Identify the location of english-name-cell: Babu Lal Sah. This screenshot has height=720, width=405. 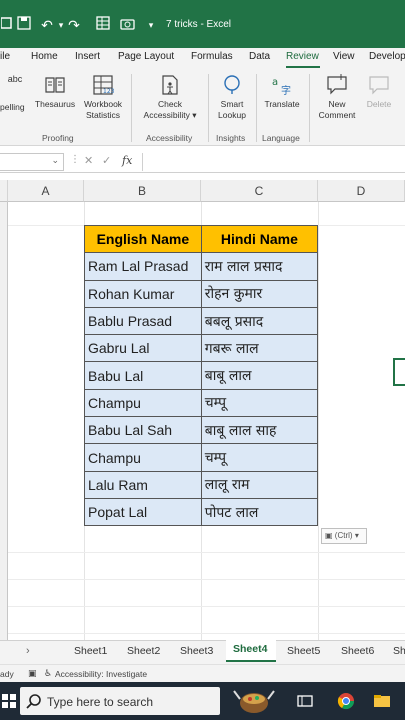
(143, 430).